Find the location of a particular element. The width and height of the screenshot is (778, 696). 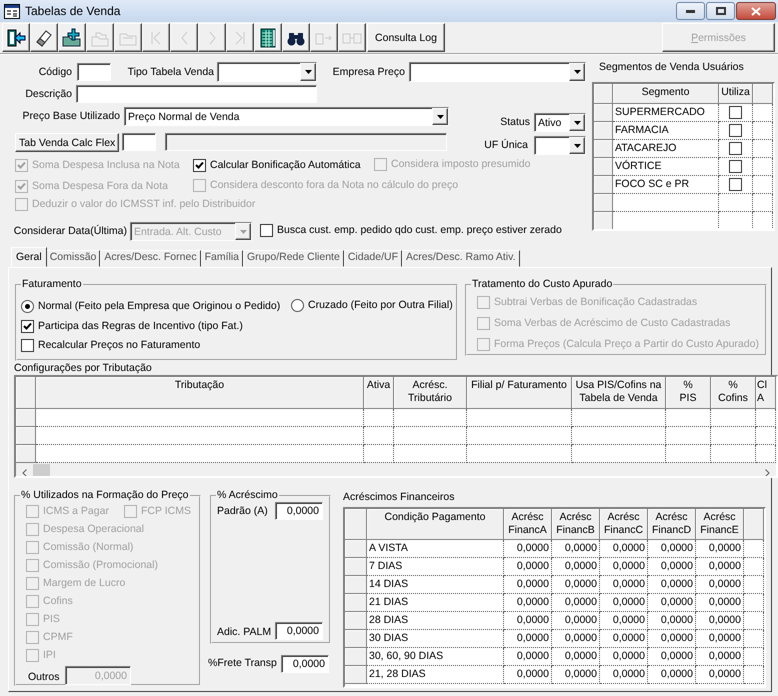

column-header: Tributação is located at coordinates (200, 393).